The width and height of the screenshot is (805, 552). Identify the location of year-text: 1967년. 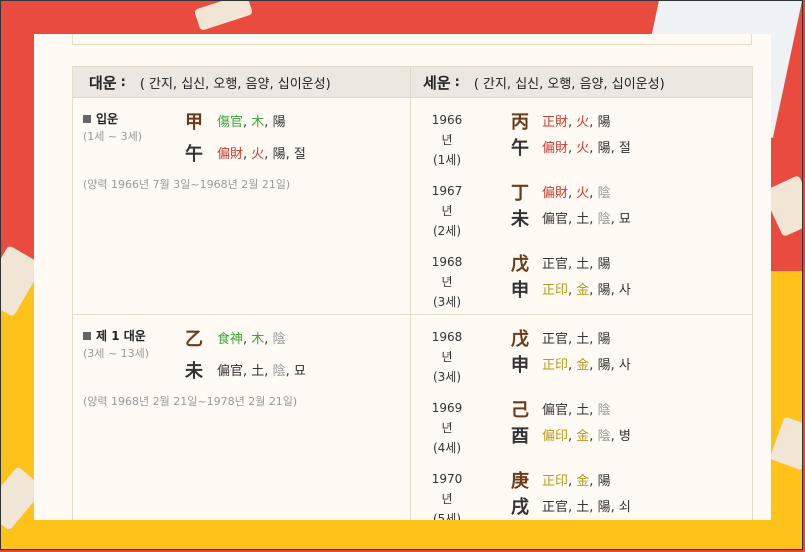
(447, 201).